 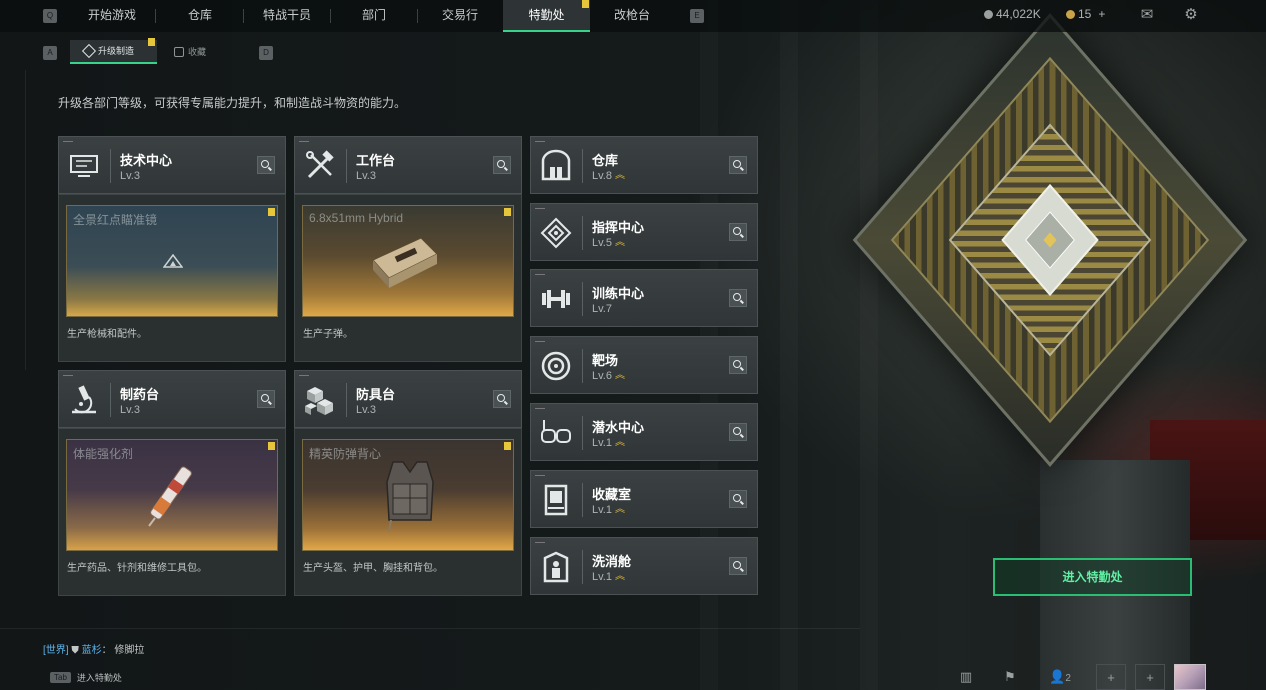 What do you see at coordinates (546, 16) in the screenshot?
I see `tab-special-ops: 特勤处` at bounding box center [546, 16].